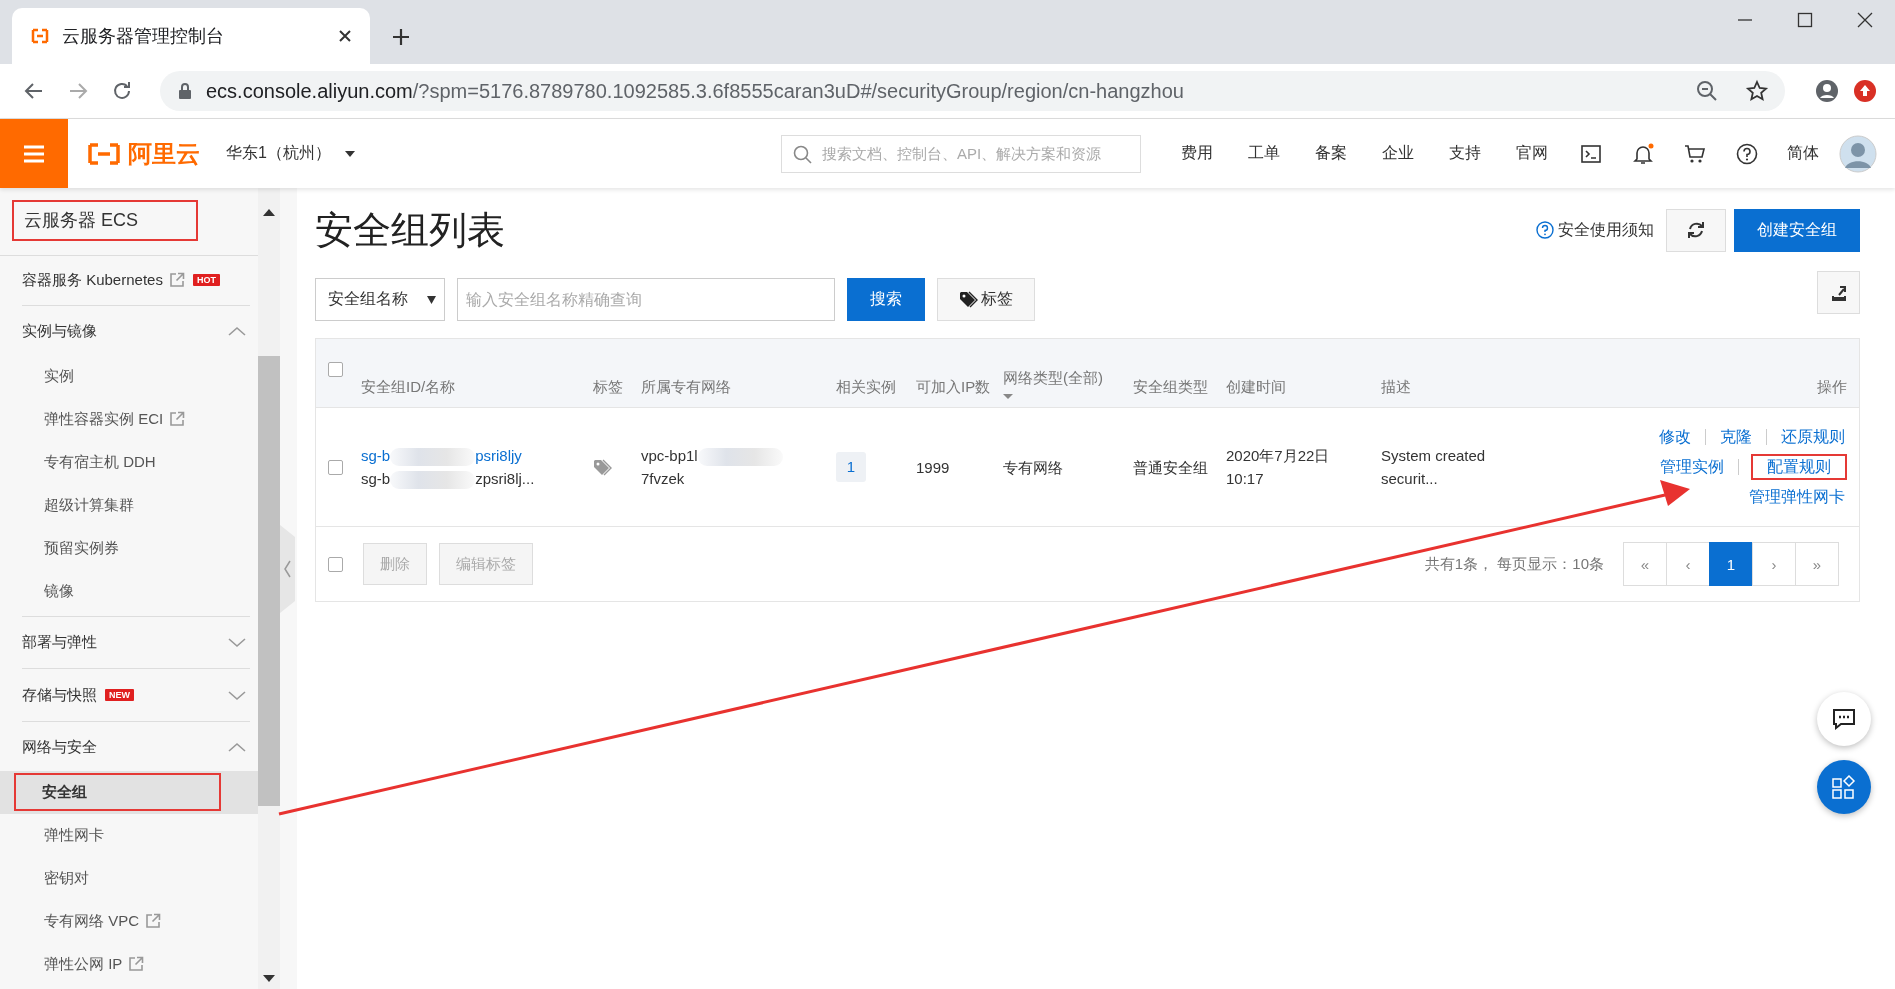  Describe the element at coordinates (1464, 153) in the screenshot. I see `nav-link: 支持` at that location.